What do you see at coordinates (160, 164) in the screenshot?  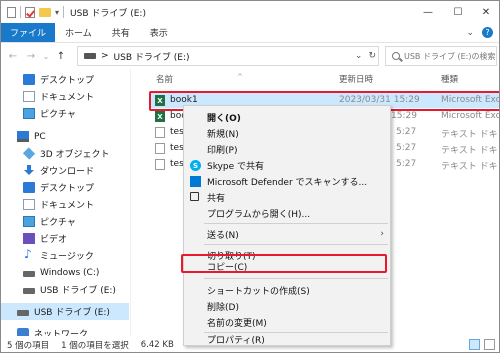 I see `text-file-icon` at bounding box center [160, 164].